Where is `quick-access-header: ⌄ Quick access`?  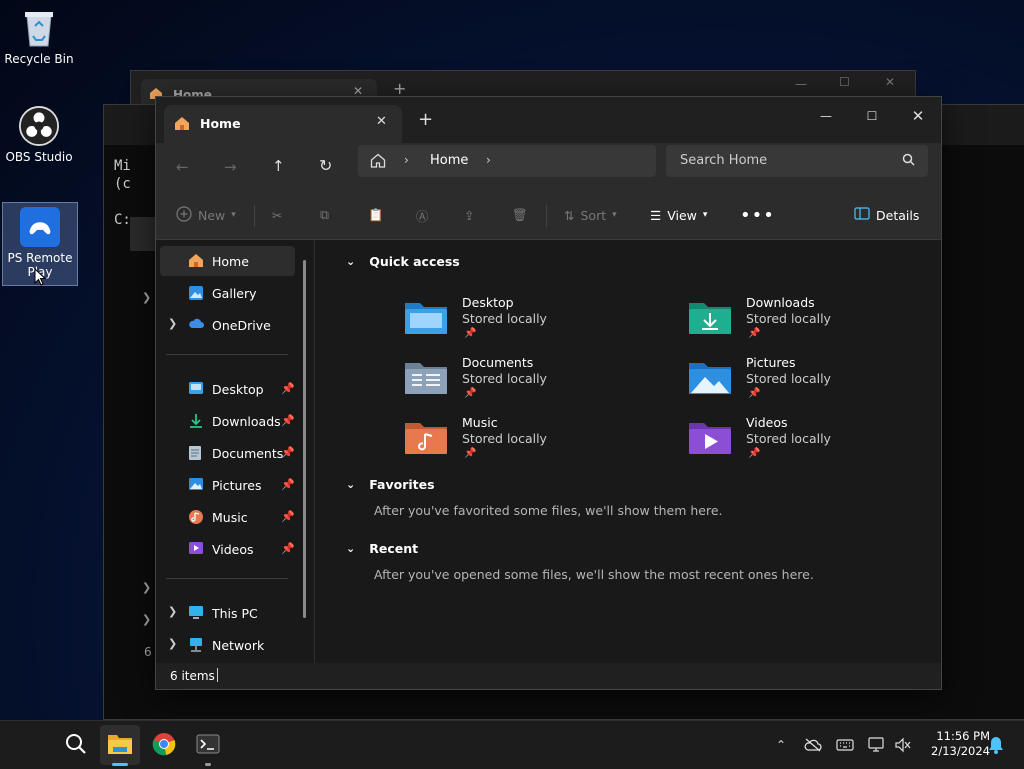
quick-access-header: ⌄ Quick access is located at coordinates (403, 261).